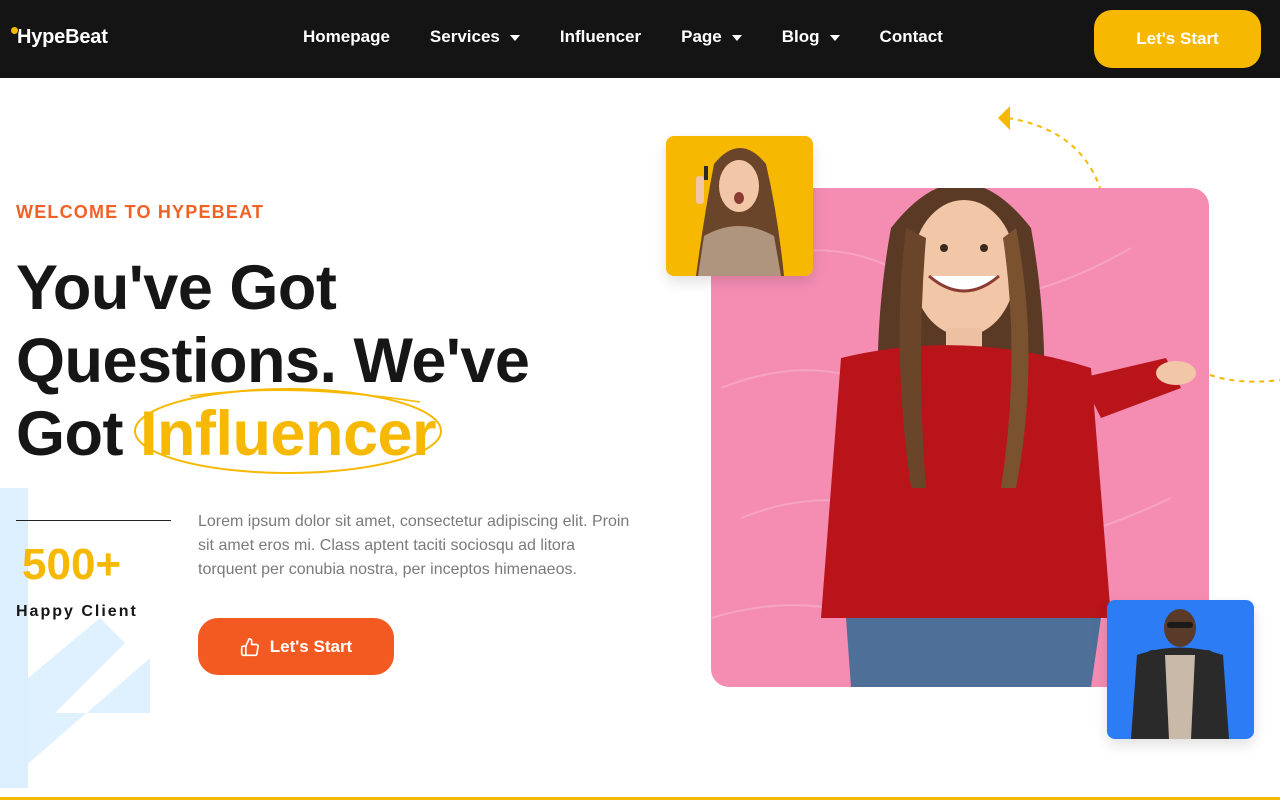 The height and width of the screenshot is (800, 1280). Describe the element at coordinates (800, 36) in the screenshot. I see `nav-item-label: Blog` at that location.